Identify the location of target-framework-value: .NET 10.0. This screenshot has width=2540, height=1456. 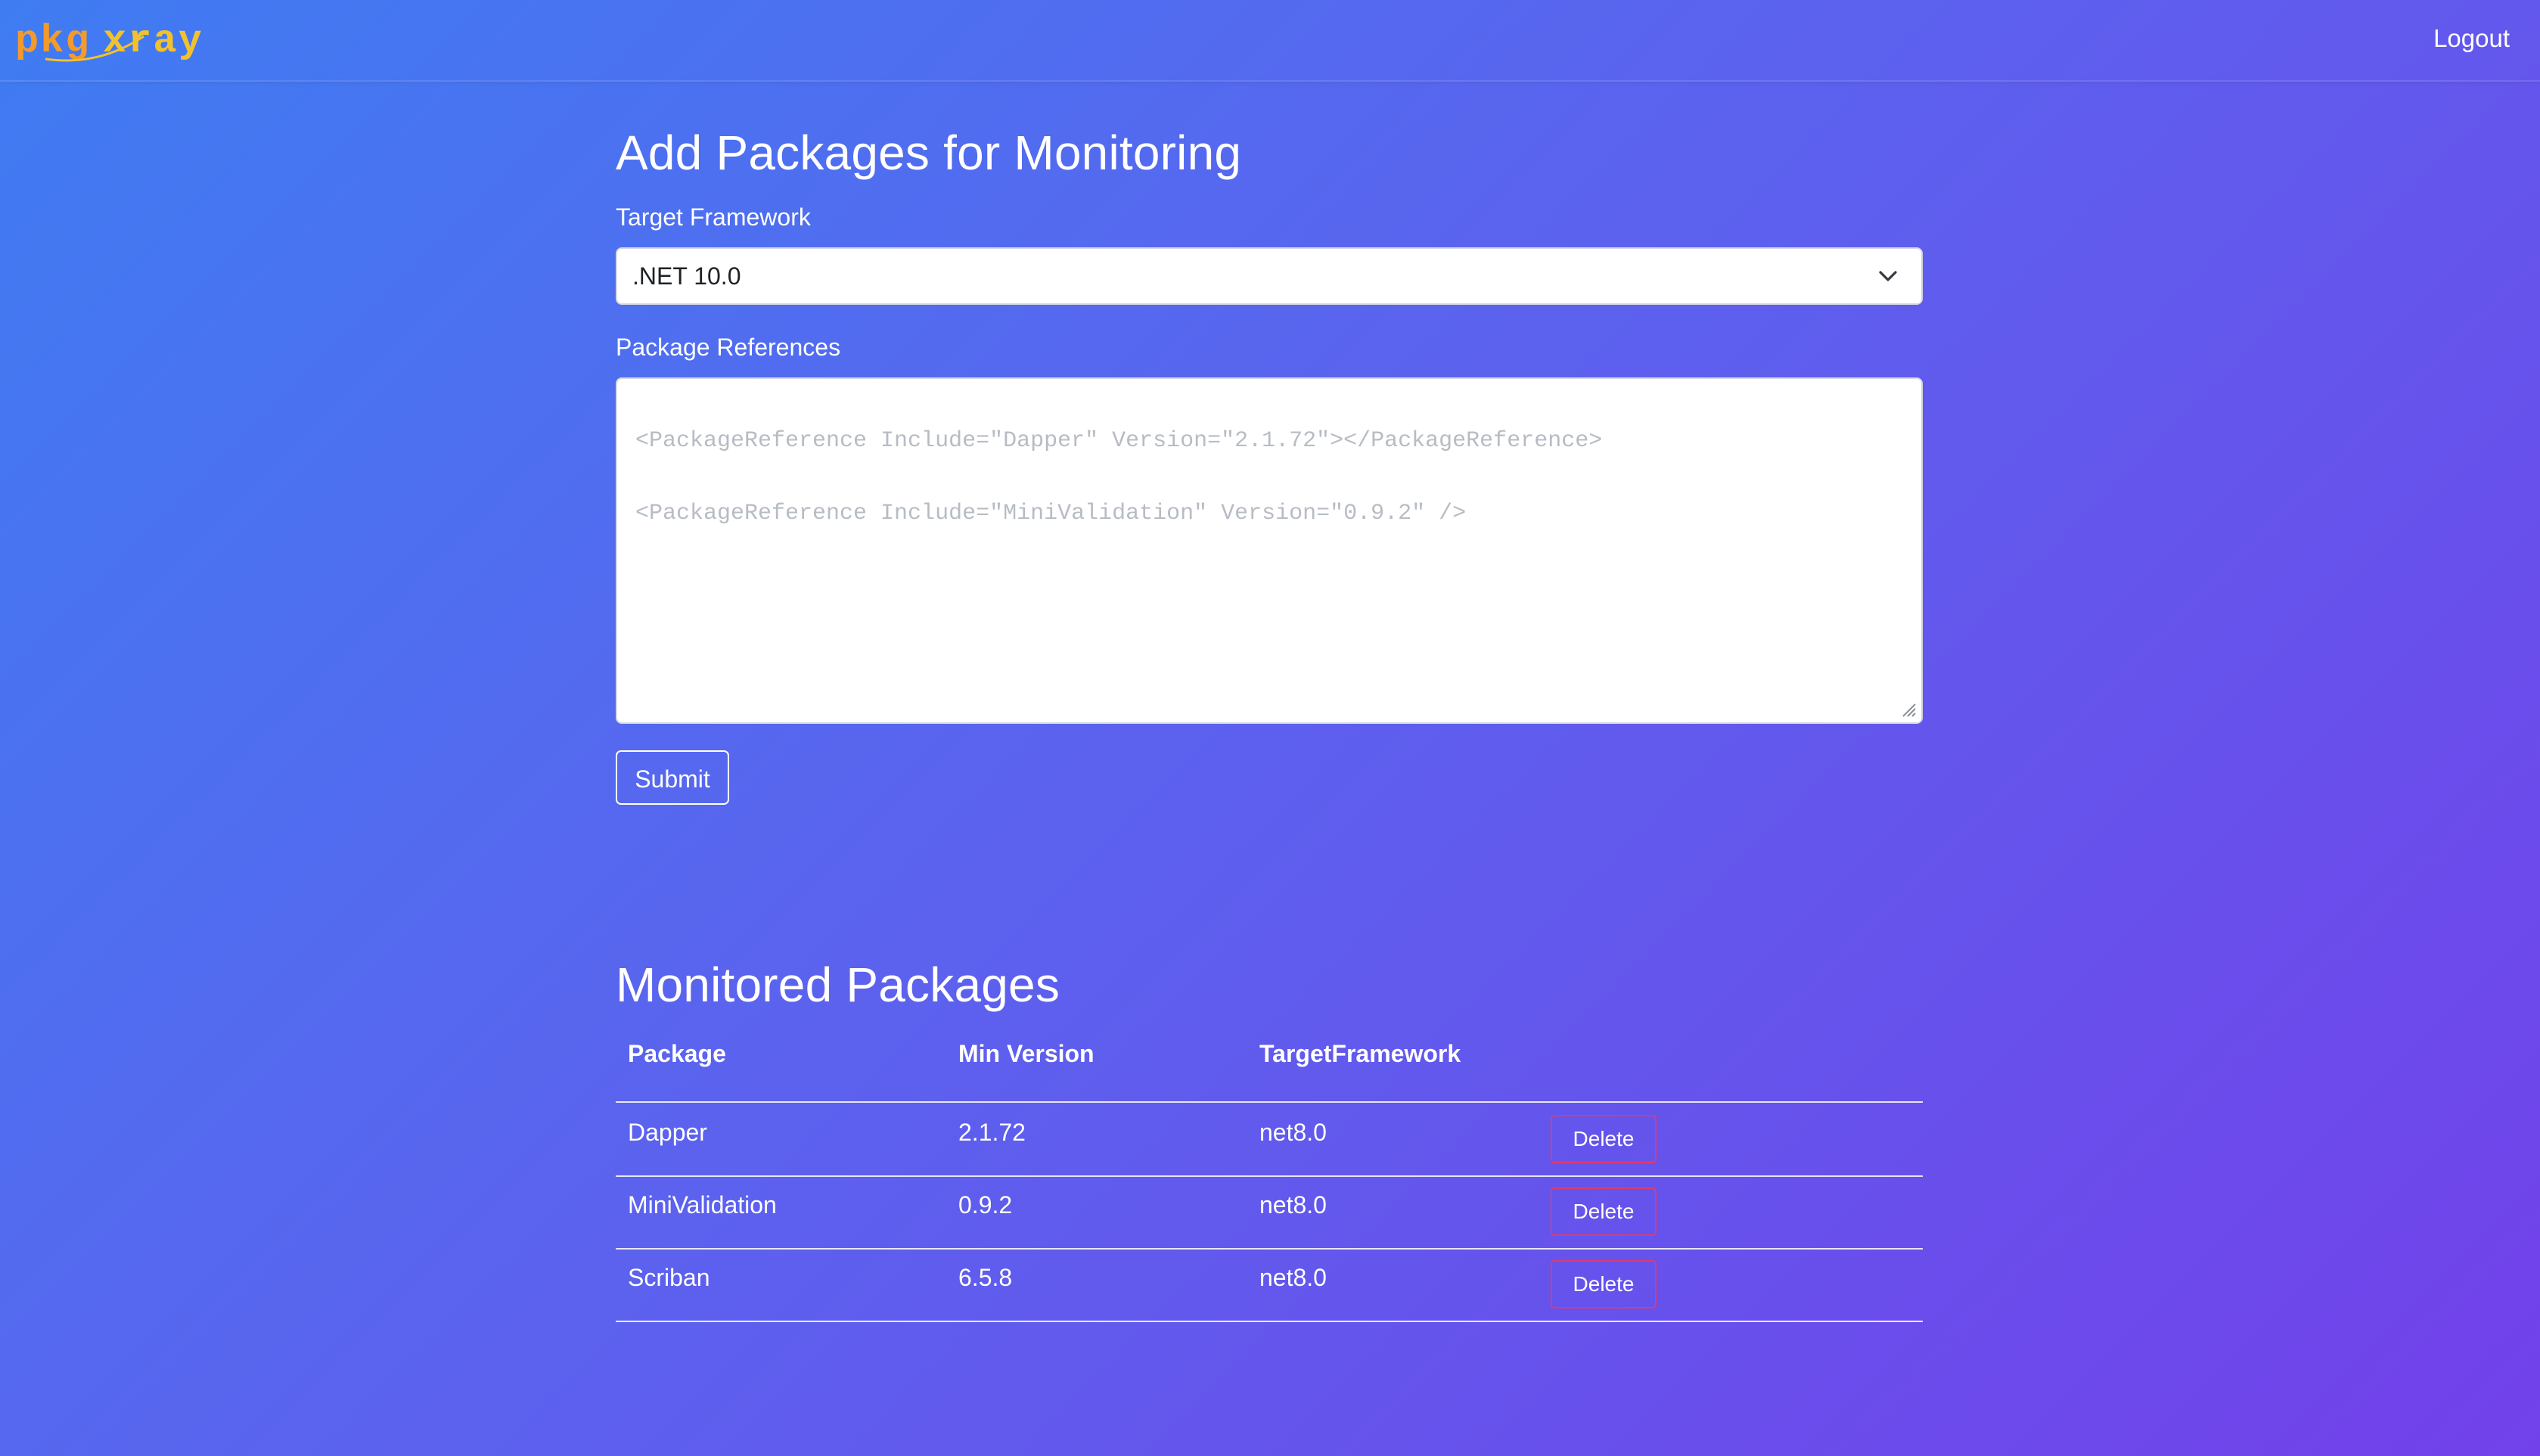
(686, 276).